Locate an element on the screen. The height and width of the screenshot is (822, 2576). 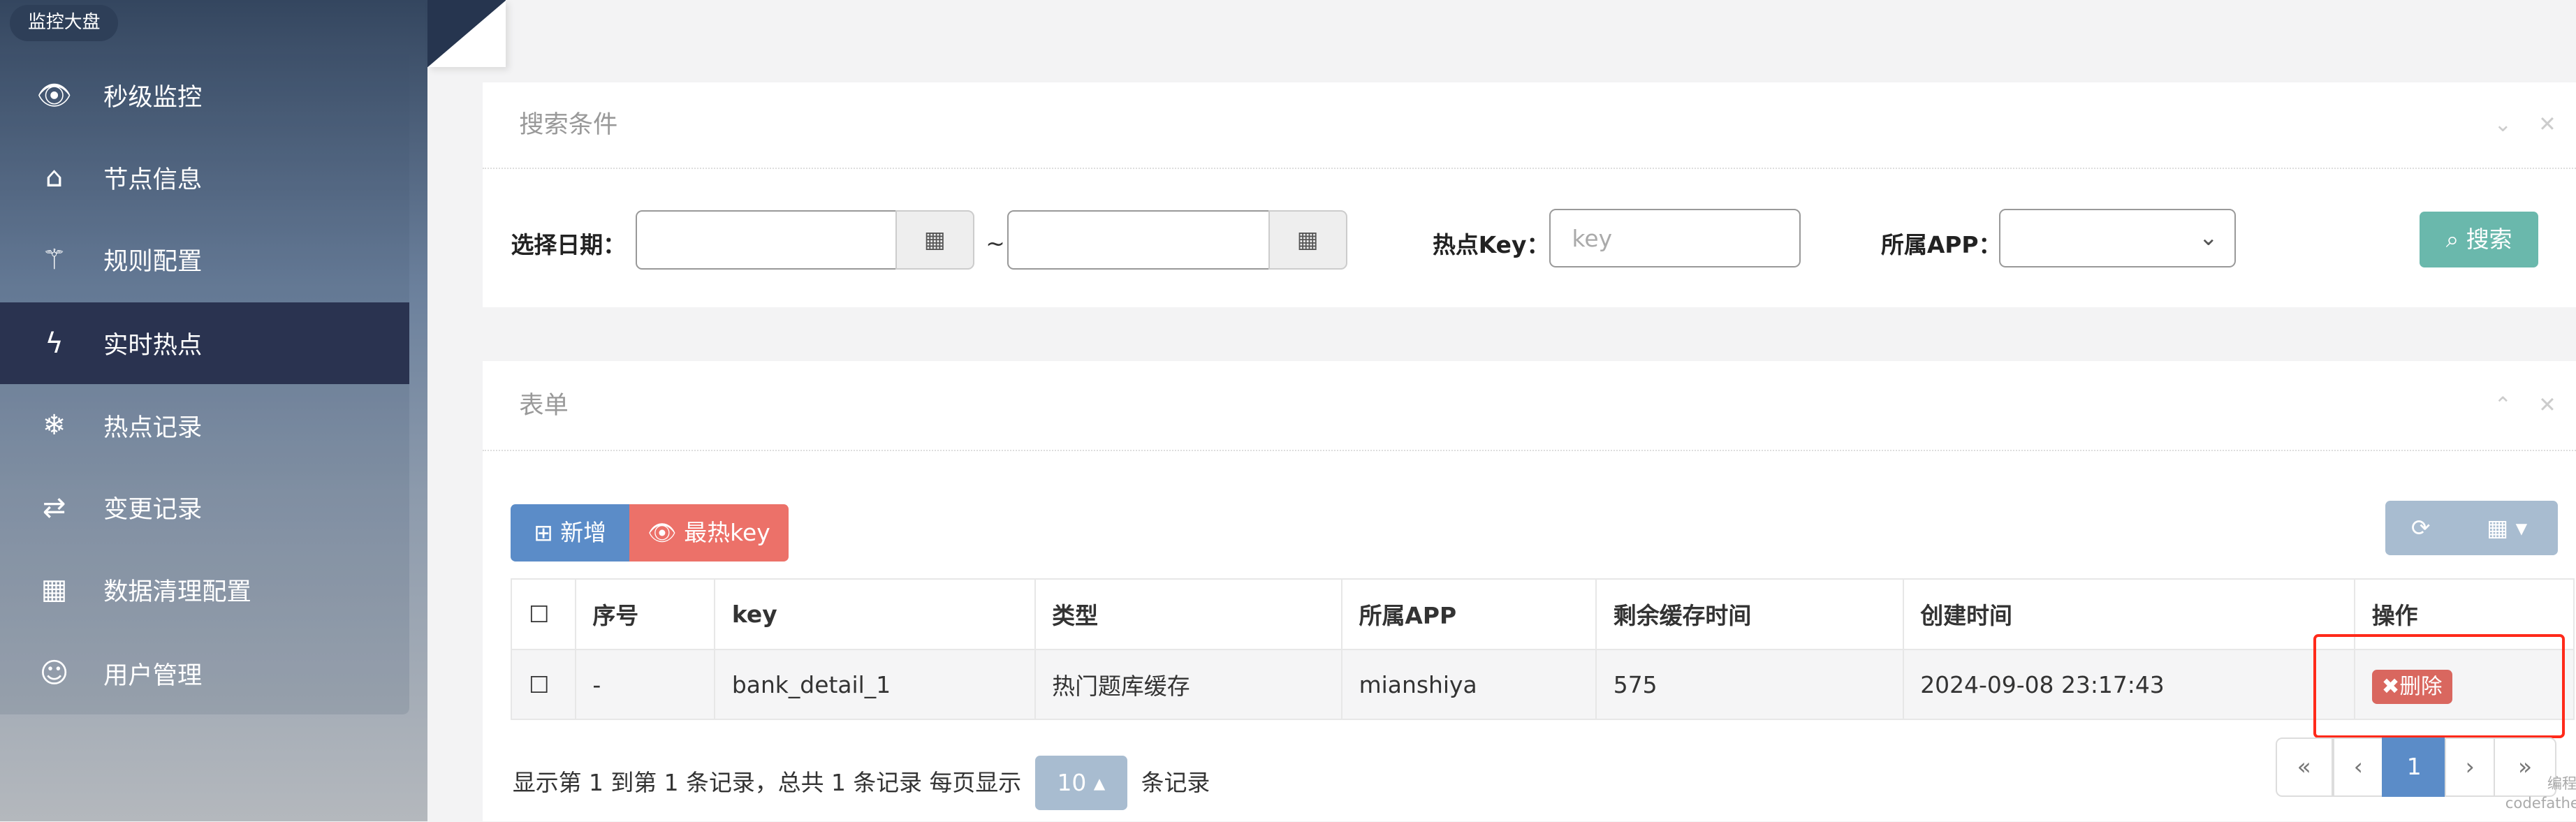
row-checkbox: ☐ is located at coordinates (543, 684).